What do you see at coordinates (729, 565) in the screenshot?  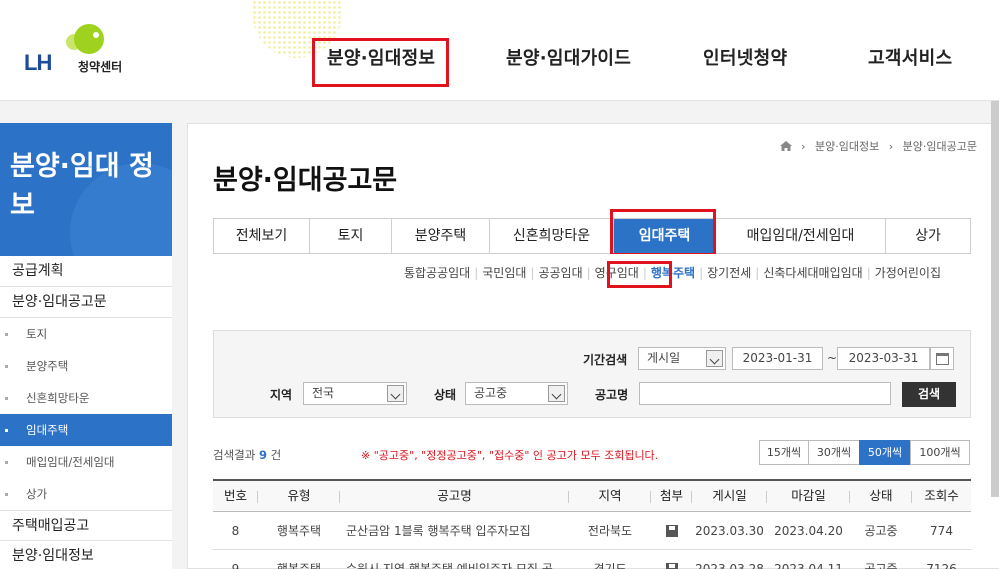 I see `cell-post-date: 2023.03.28` at bounding box center [729, 565].